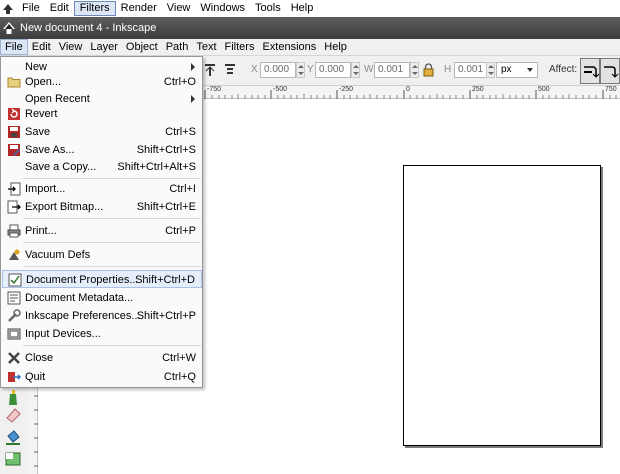  I want to click on menu-item-label: Revert, so click(41, 114).